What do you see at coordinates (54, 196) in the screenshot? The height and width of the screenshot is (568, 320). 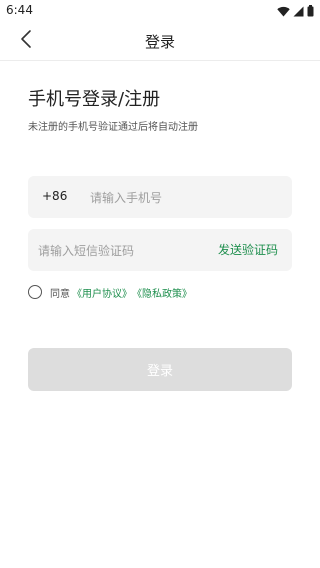 I see `country-code: +86` at bounding box center [54, 196].